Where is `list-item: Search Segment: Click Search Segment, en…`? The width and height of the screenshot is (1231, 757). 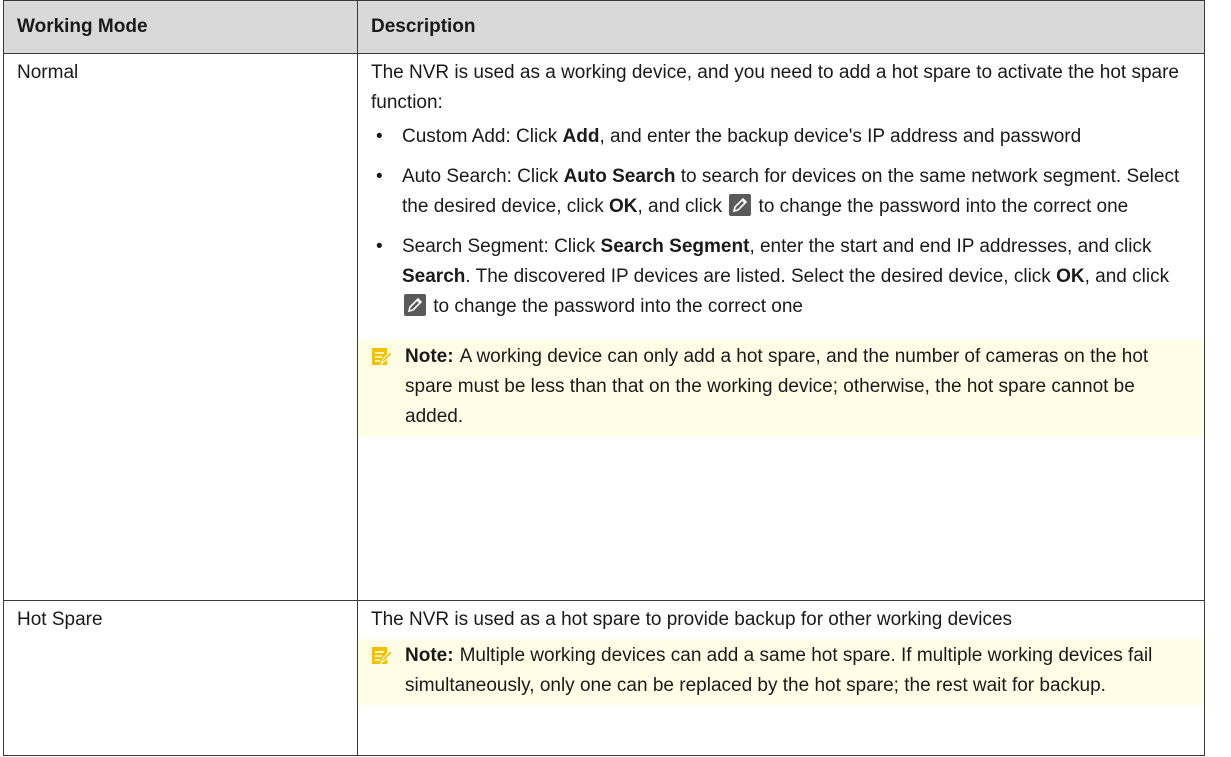
list-item: Search Segment: Click Search Segment, en… is located at coordinates (781, 277).